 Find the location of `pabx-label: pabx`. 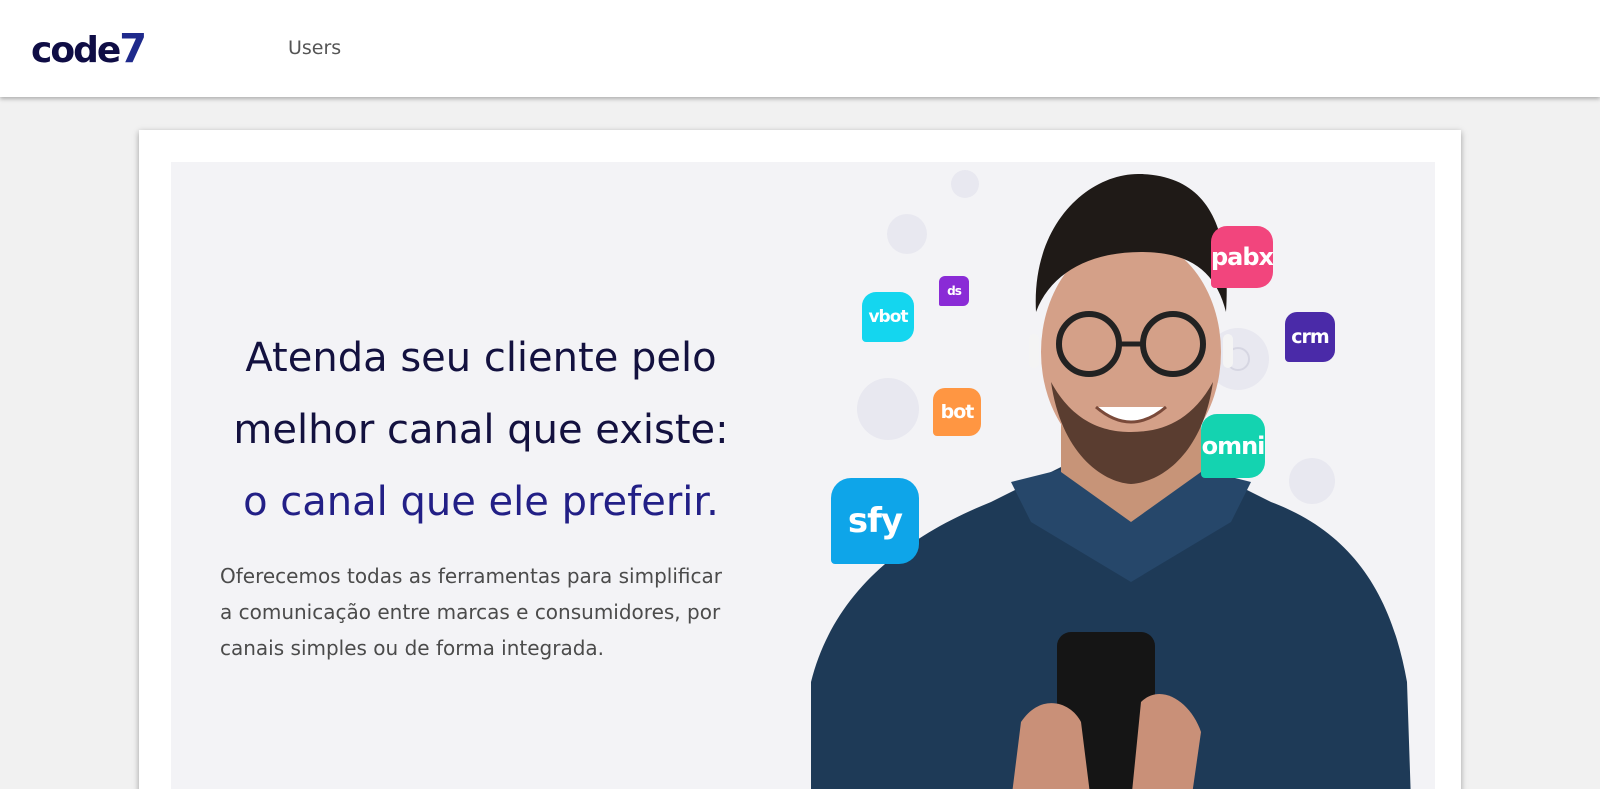

pabx-label: pabx is located at coordinates (1242, 257).